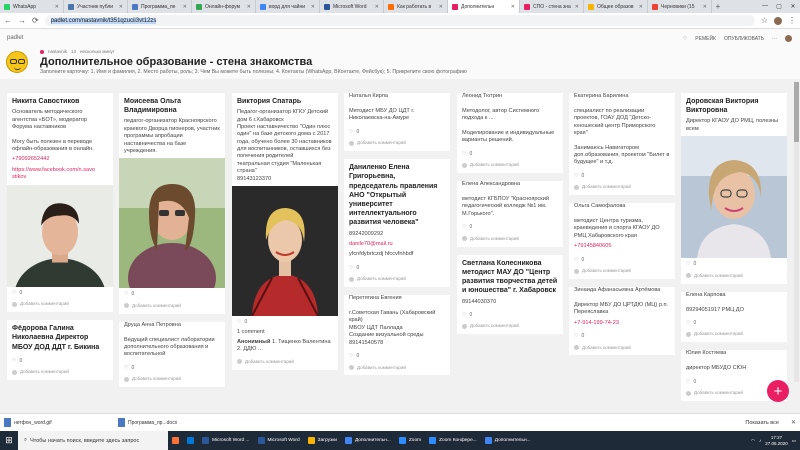  I want to click on new-tab-button: +, so click(718, 6).